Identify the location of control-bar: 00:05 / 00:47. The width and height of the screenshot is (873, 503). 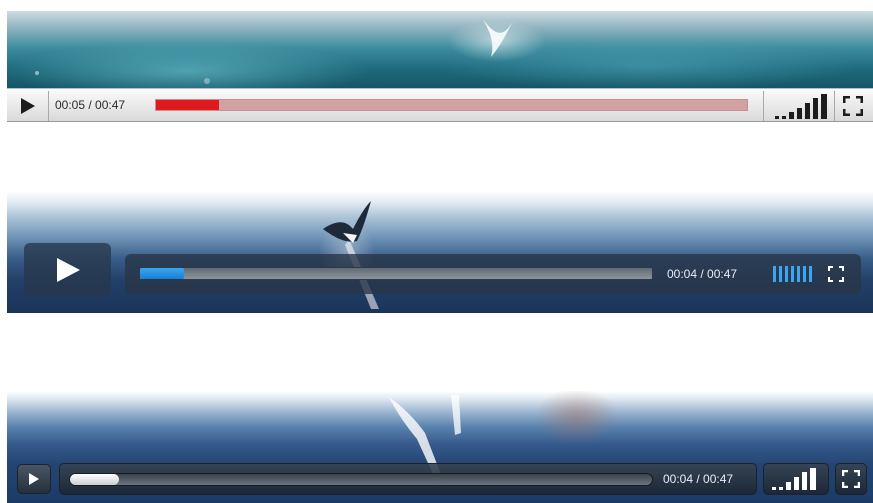
(440, 105).